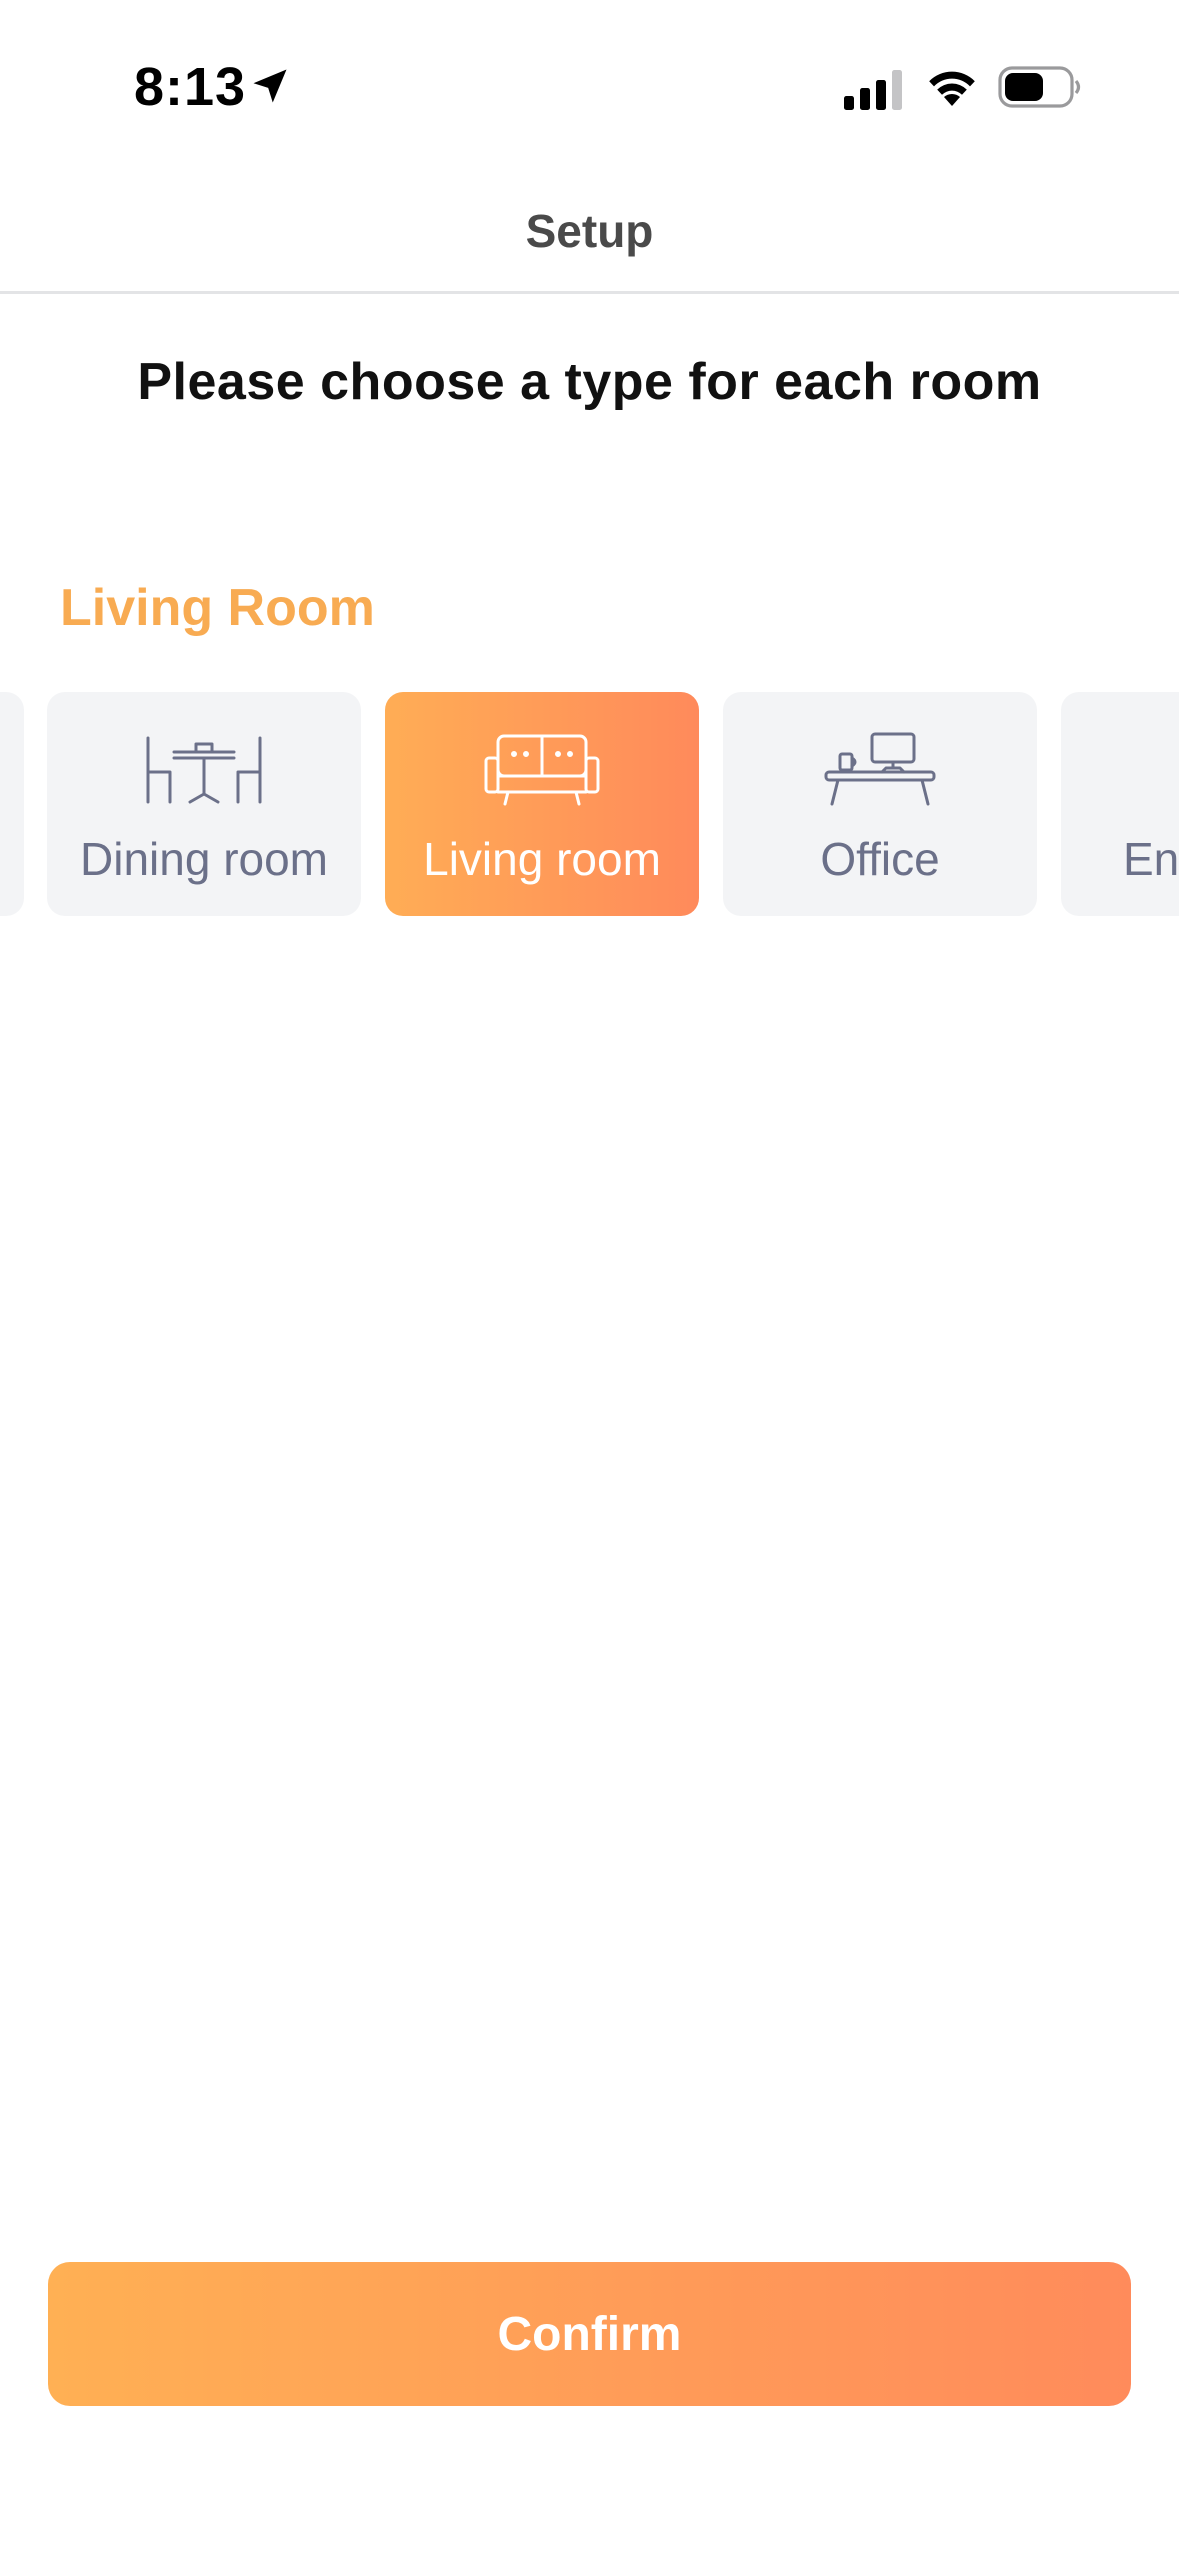 The height and width of the screenshot is (2556, 1179). Describe the element at coordinates (589, 382) in the screenshot. I see `page-heading: Please choose a type for each room` at that location.